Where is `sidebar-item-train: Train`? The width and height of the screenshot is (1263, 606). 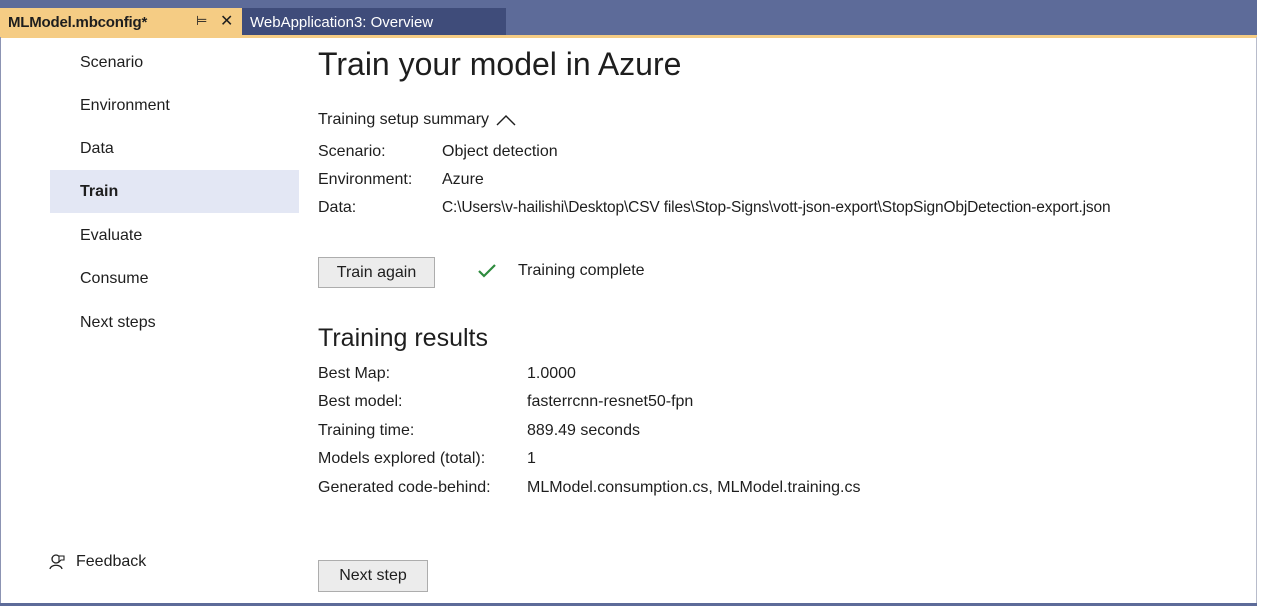 sidebar-item-train: Train is located at coordinates (174, 191).